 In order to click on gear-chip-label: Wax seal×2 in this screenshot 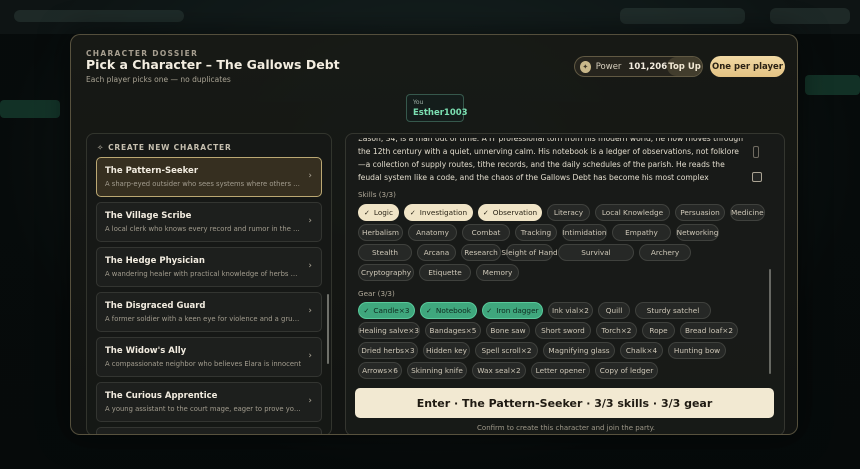, I will do `click(499, 370)`.